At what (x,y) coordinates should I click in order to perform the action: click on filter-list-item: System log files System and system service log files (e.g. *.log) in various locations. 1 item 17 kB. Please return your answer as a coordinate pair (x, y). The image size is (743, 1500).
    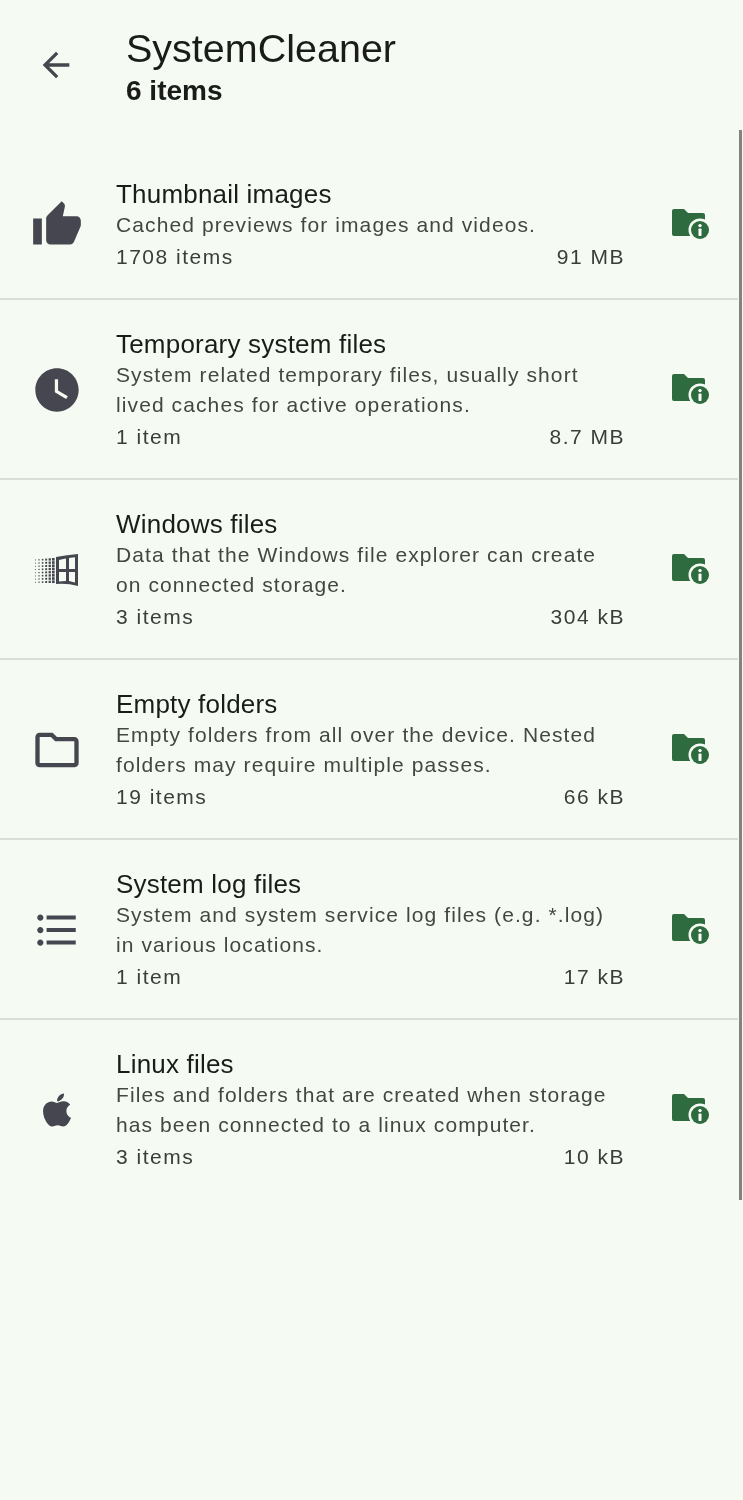
    Looking at the image, I should click on (369, 930).